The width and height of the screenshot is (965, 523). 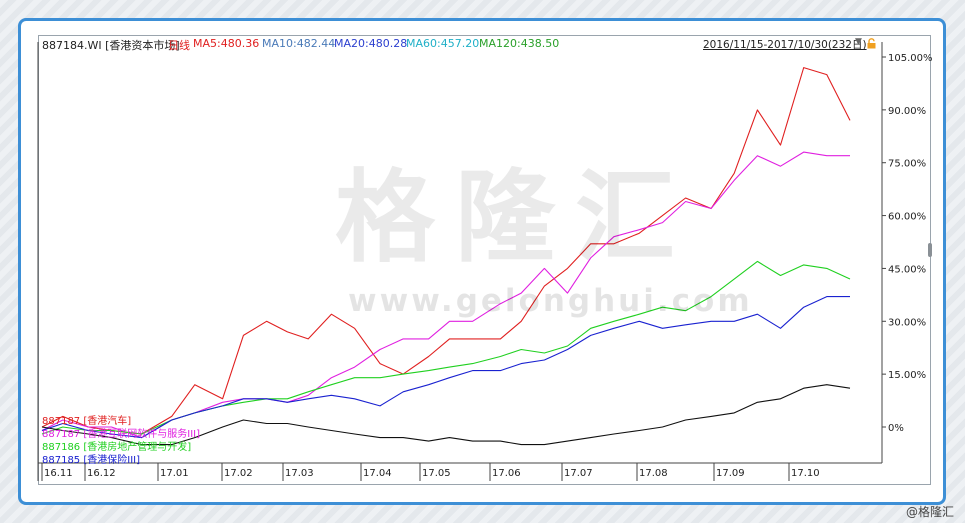 What do you see at coordinates (519, 43) in the screenshot?
I see `ma120-label: MA120:438.50` at bounding box center [519, 43].